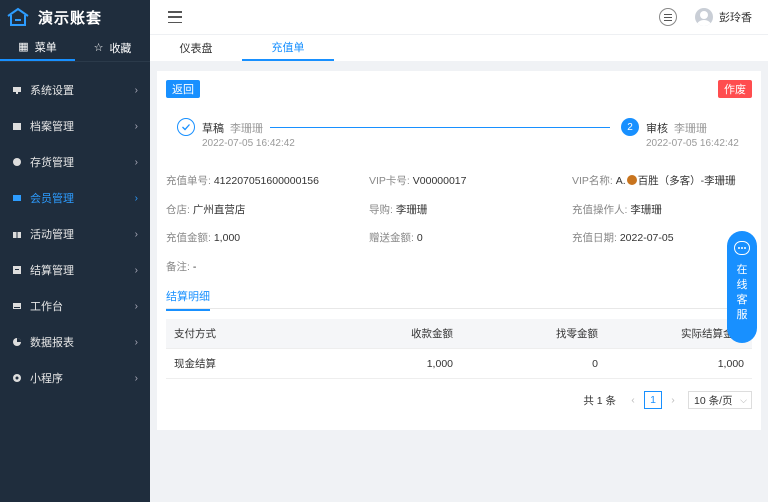 The width and height of the screenshot is (768, 502). What do you see at coordinates (459, 308) in the screenshot?
I see `divider` at bounding box center [459, 308].